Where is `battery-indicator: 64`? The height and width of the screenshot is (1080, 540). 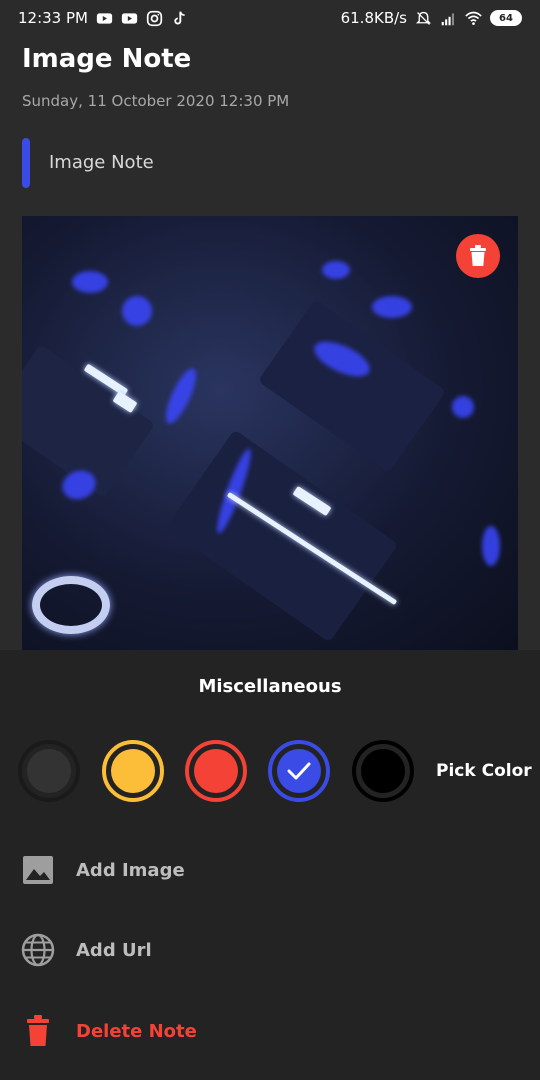 battery-indicator: 64 is located at coordinates (506, 18).